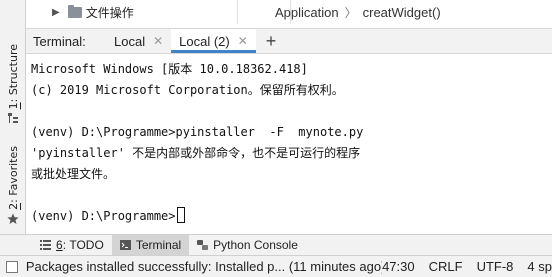 Image resolution: width=552 pixels, height=277 pixels. I want to click on tab-local-2: Local (2) ✕, so click(213, 41).